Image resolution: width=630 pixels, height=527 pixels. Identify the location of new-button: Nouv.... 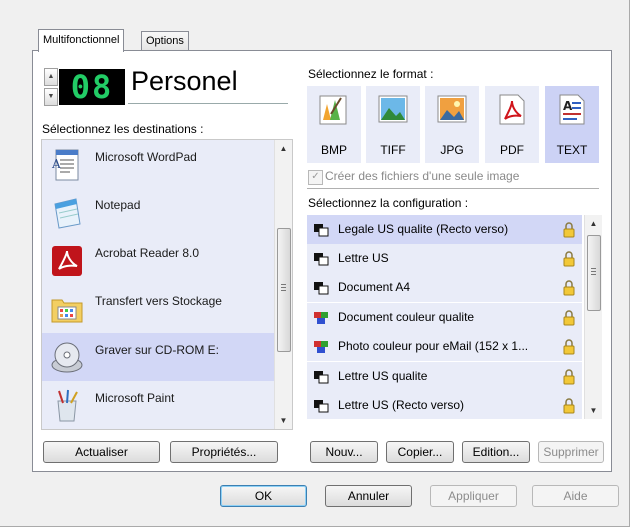
(344, 452).